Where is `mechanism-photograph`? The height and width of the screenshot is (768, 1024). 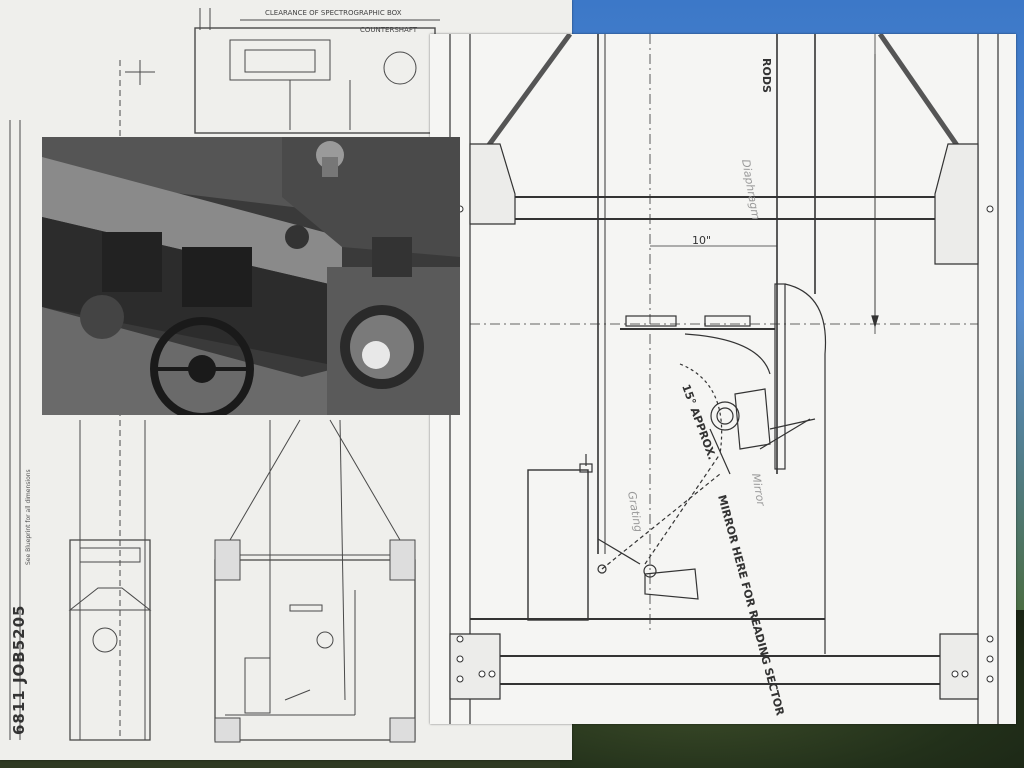 mechanism-photograph is located at coordinates (251, 276).